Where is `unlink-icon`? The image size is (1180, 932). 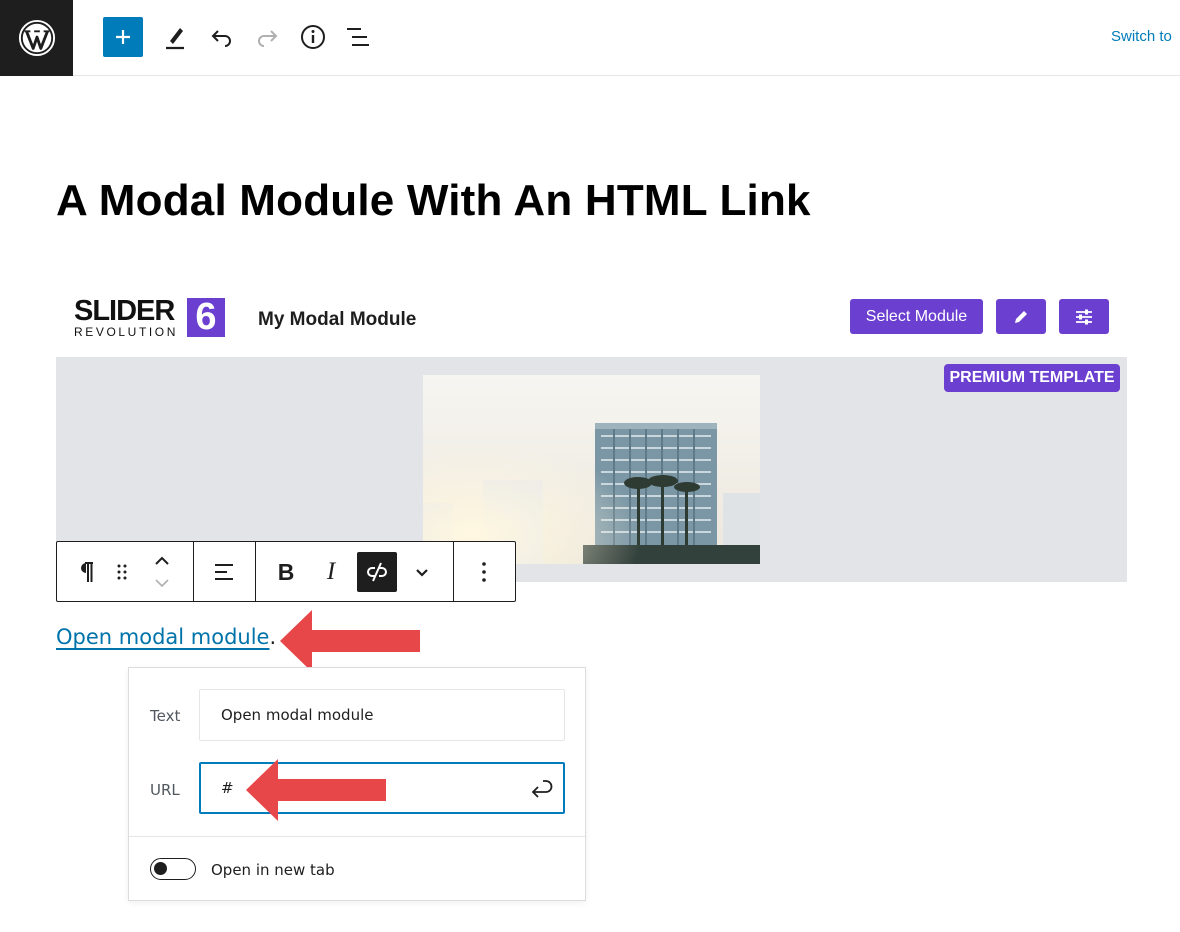 unlink-icon is located at coordinates (377, 572).